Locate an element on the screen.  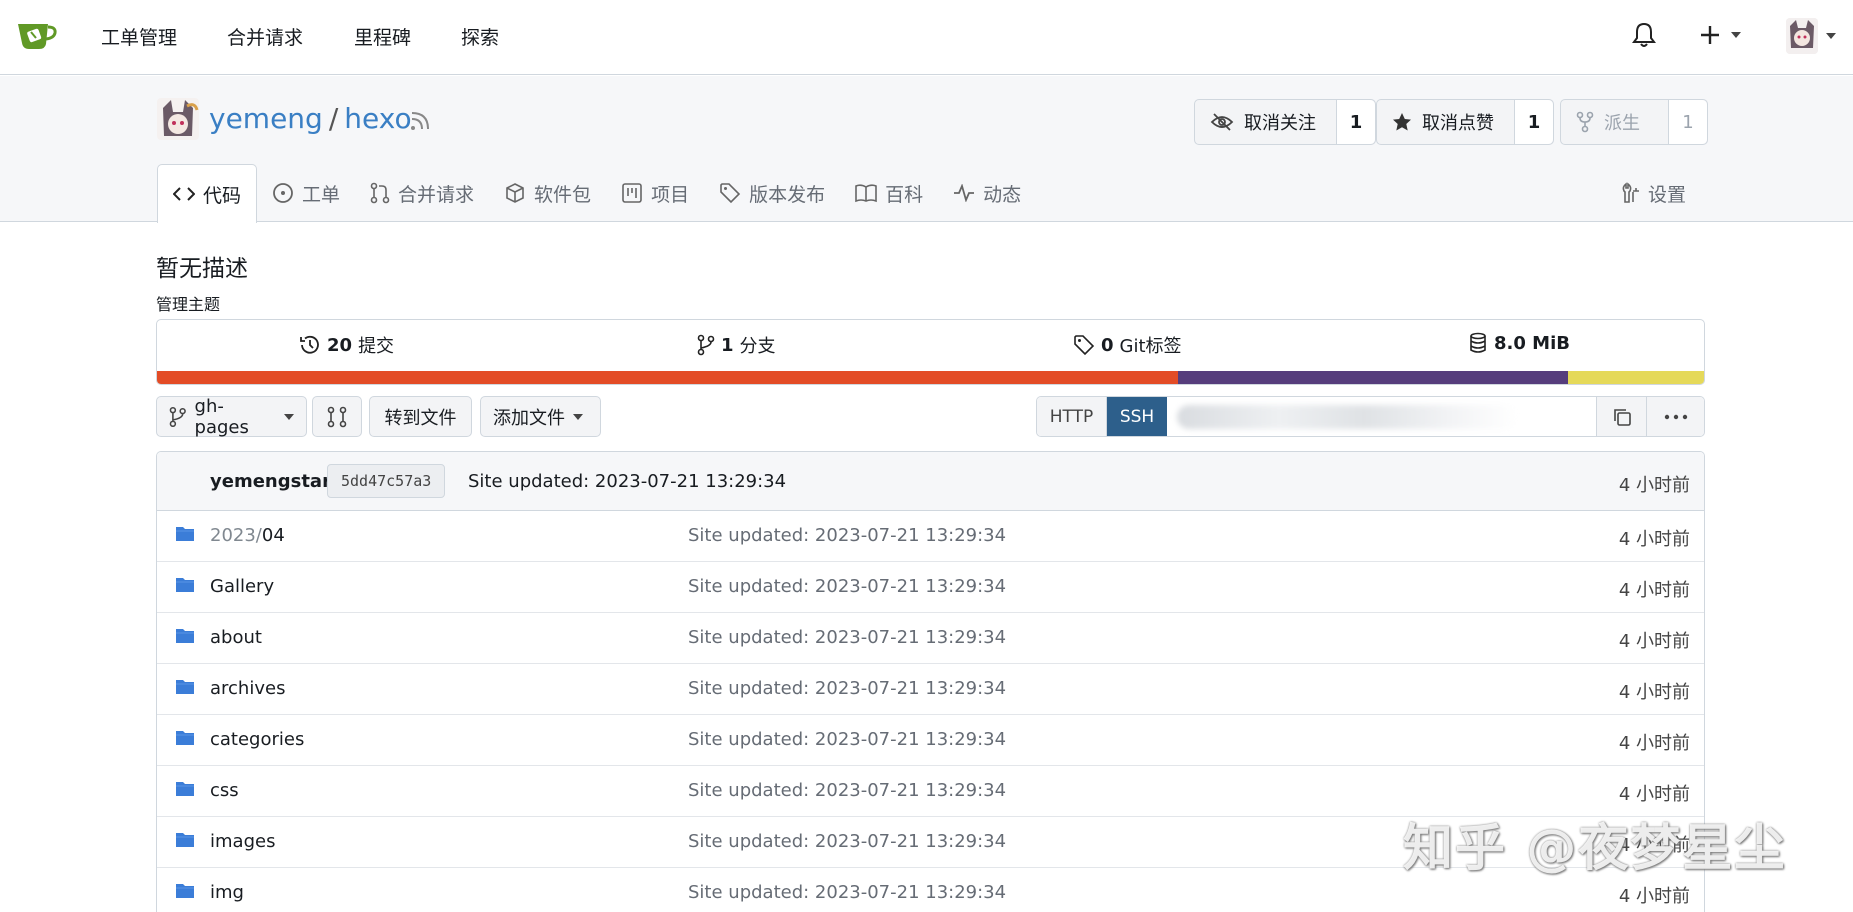
nav-milestones: 里程碑 is located at coordinates (382, 36).